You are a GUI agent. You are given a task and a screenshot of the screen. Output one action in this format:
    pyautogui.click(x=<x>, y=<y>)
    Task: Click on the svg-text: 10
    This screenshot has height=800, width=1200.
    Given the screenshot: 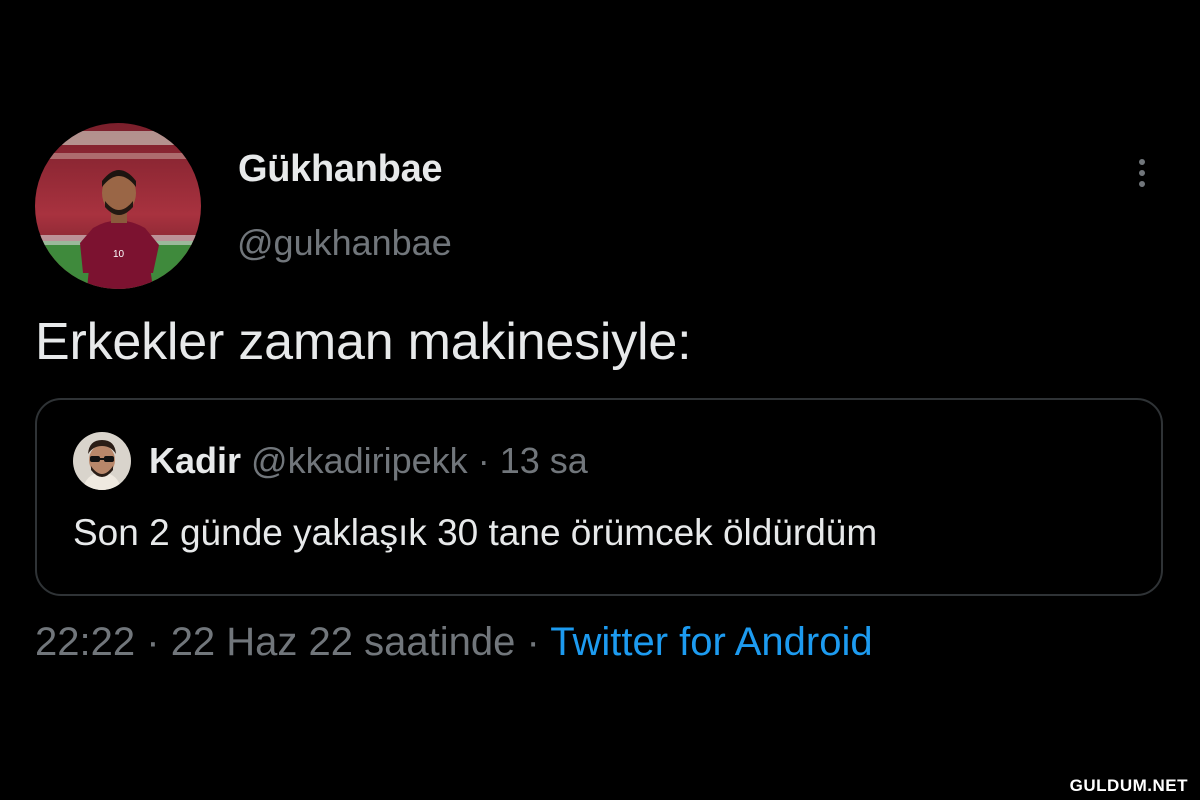 What is the action you would take?
    pyautogui.click(x=119, y=254)
    